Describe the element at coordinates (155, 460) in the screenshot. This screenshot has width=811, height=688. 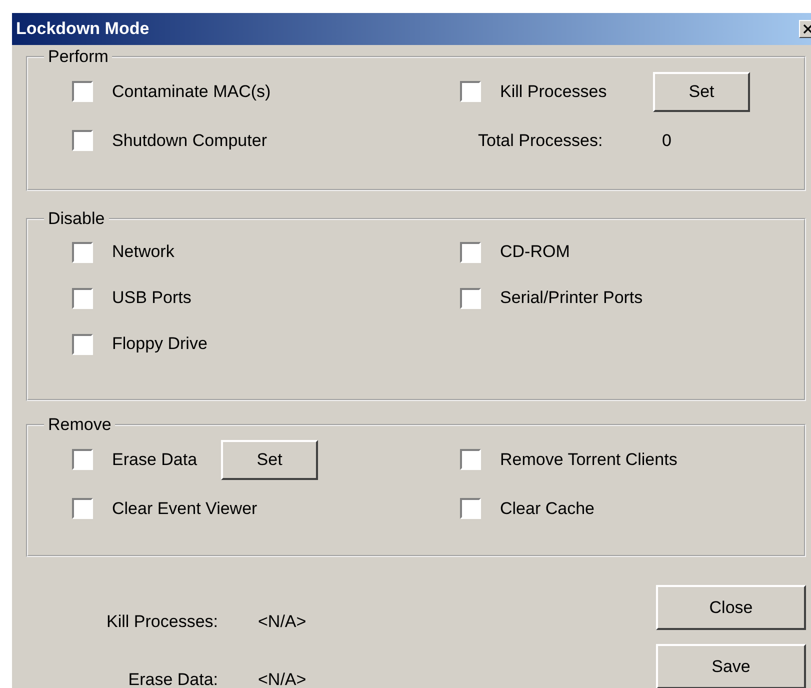
I see `checkbox-label: Erase Data` at that location.